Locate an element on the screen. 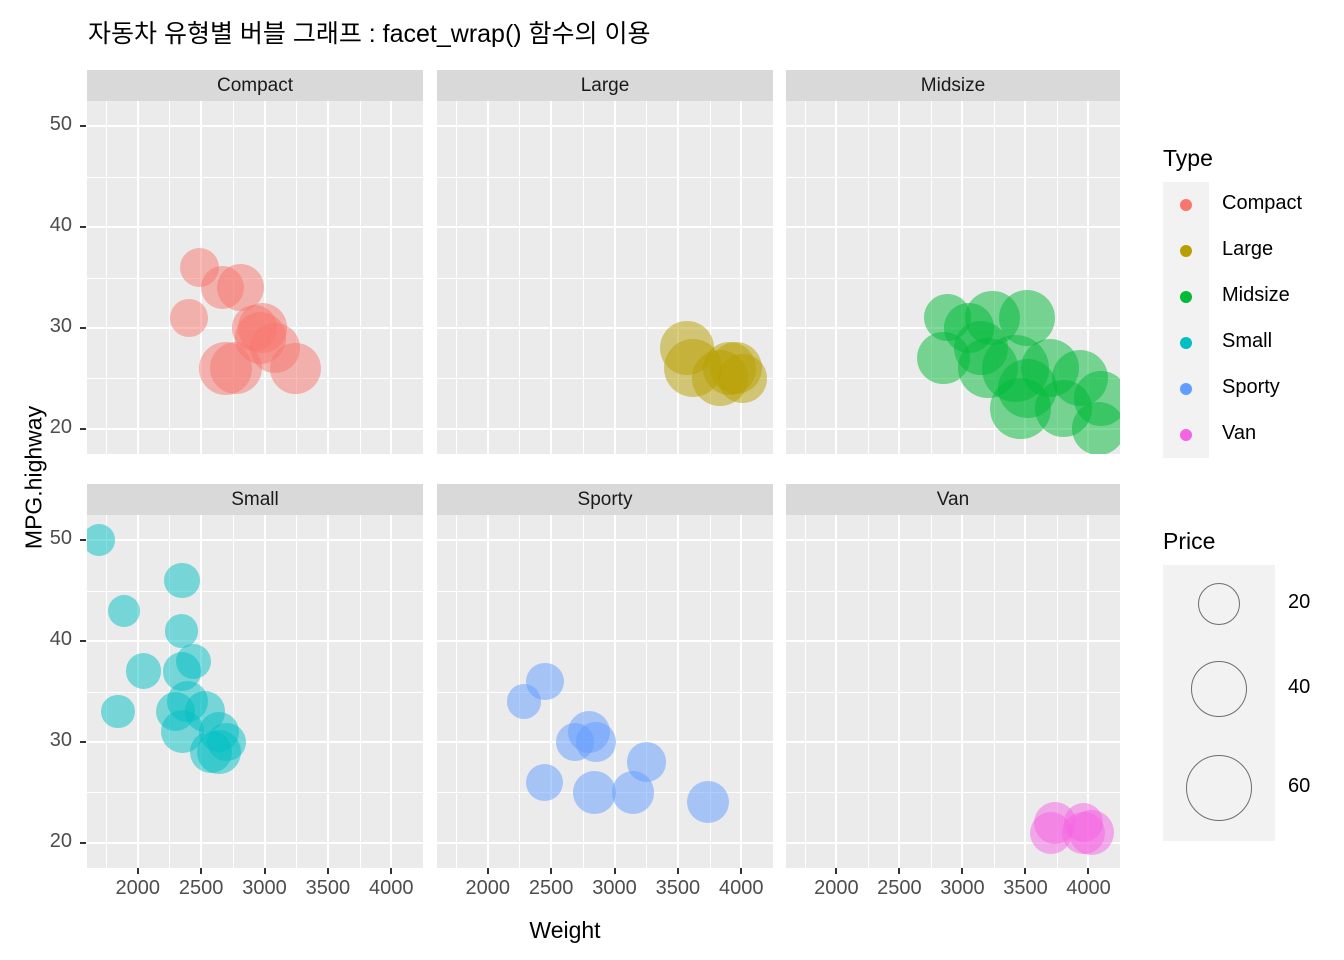 Image resolution: width=1344 pixels, height=960 pixels. legend-label-sporty: Sporty is located at coordinates (1251, 387).